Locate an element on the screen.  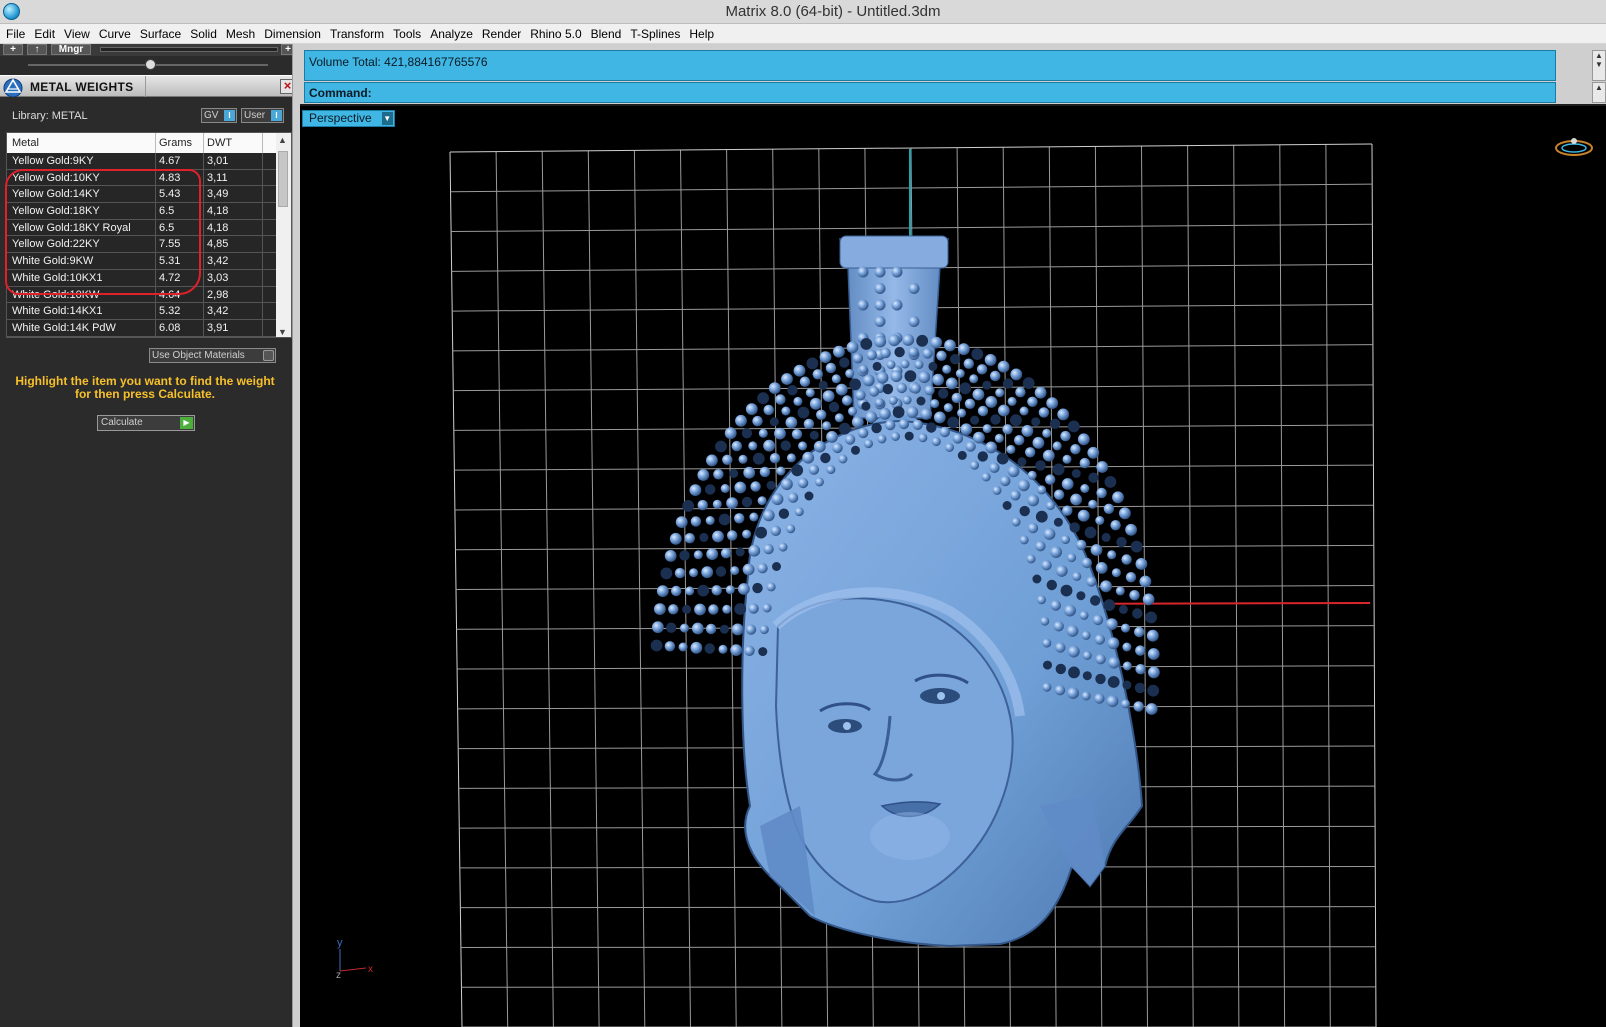
column-header-grams: Grams is located at coordinates (175, 143).